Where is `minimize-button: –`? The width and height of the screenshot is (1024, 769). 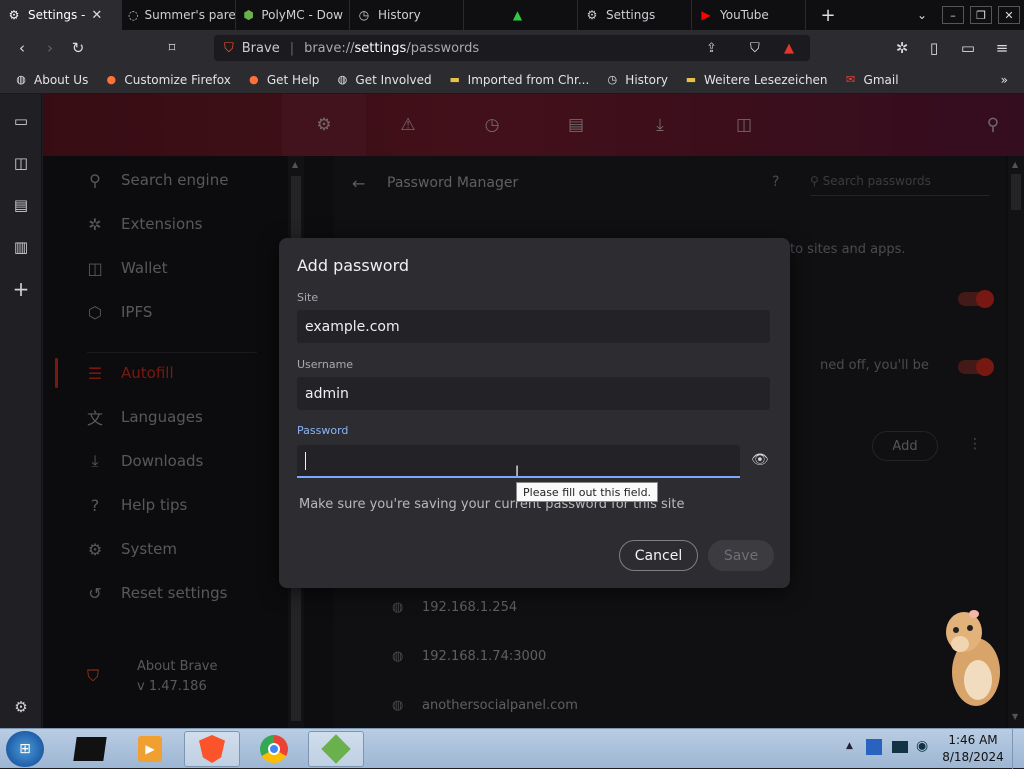 minimize-button: – is located at coordinates (953, 15).